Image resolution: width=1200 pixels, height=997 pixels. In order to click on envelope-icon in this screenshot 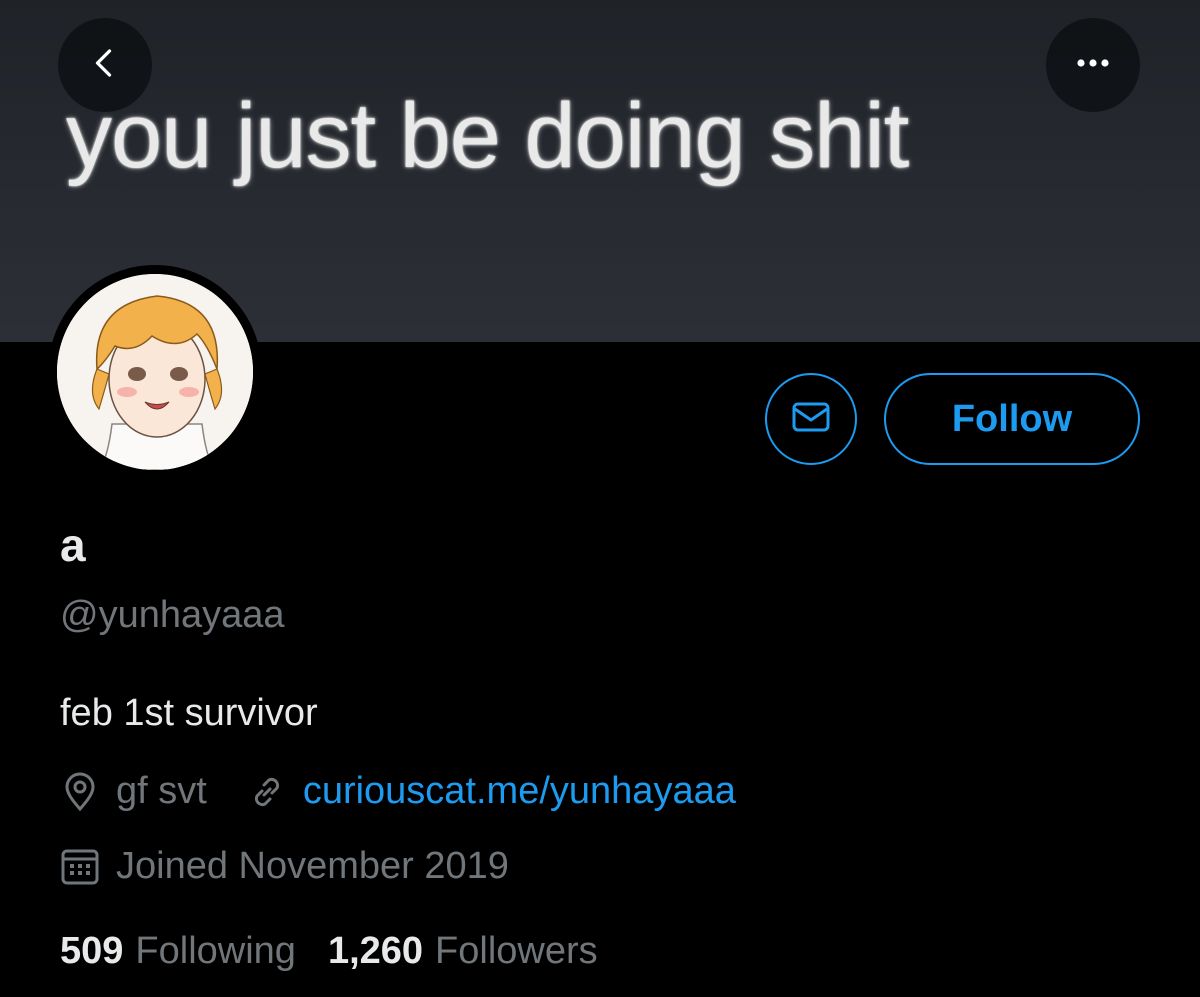, I will do `click(811, 419)`.